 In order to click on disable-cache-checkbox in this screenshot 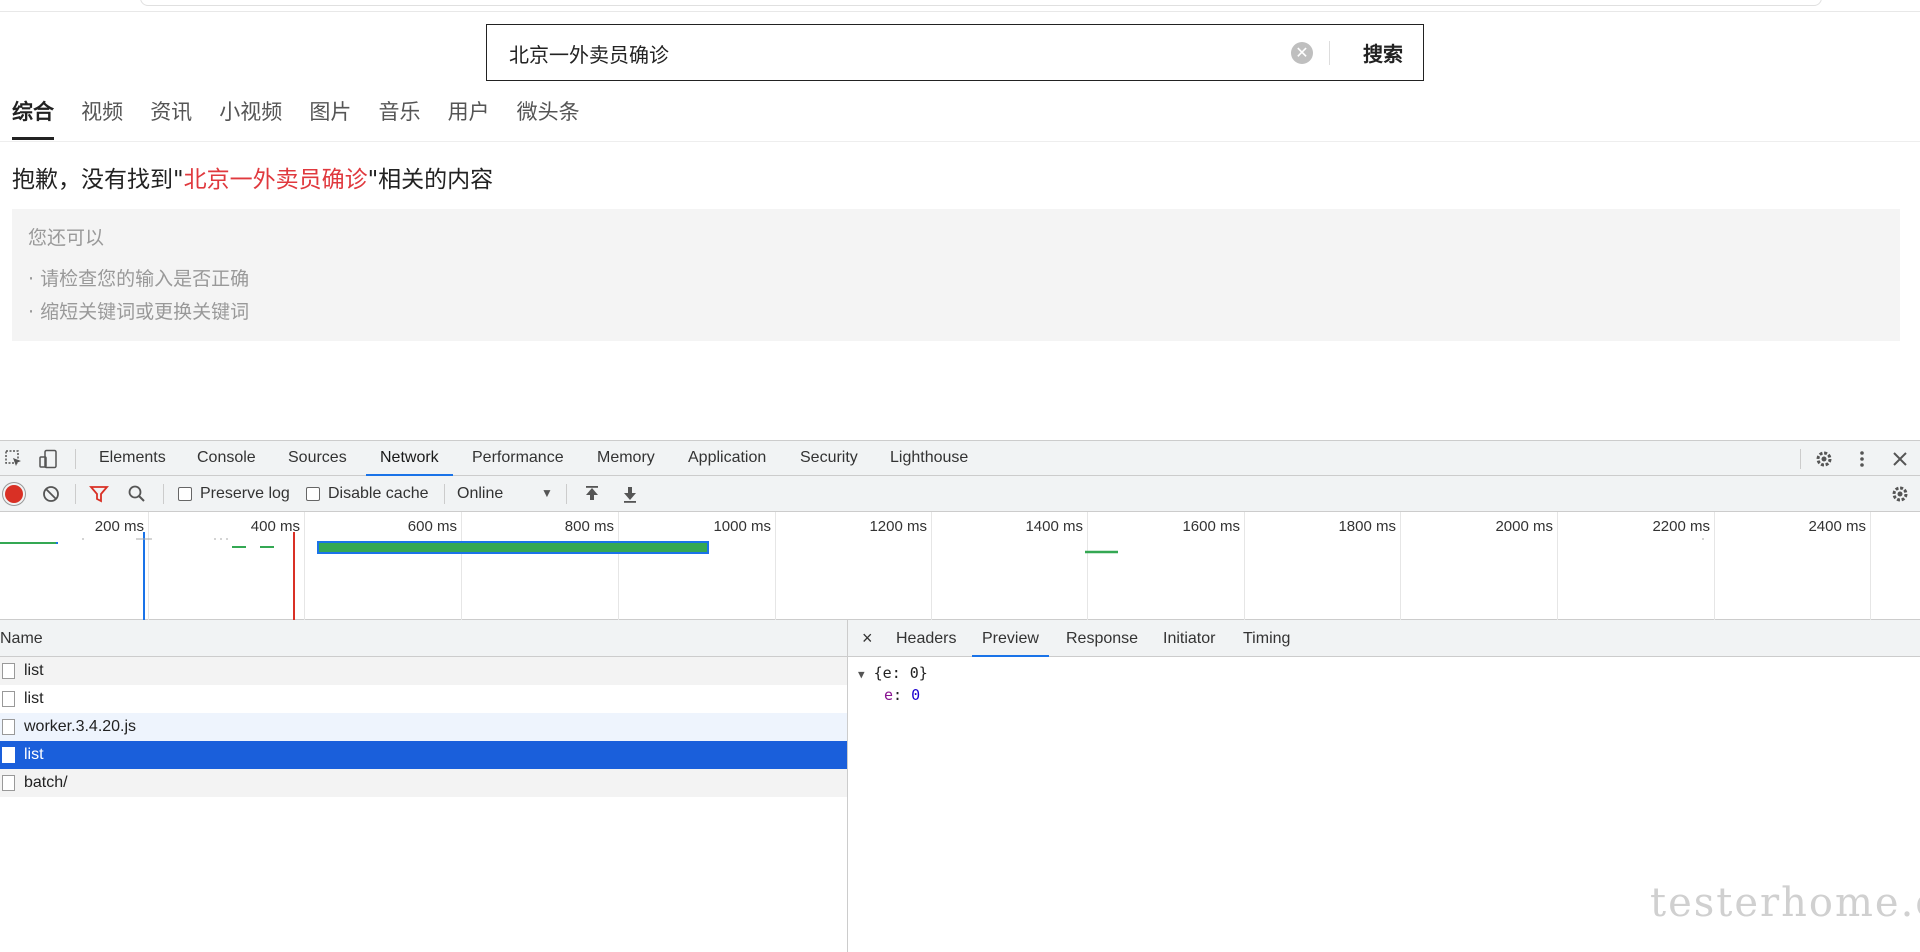, I will do `click(313, 494)`.